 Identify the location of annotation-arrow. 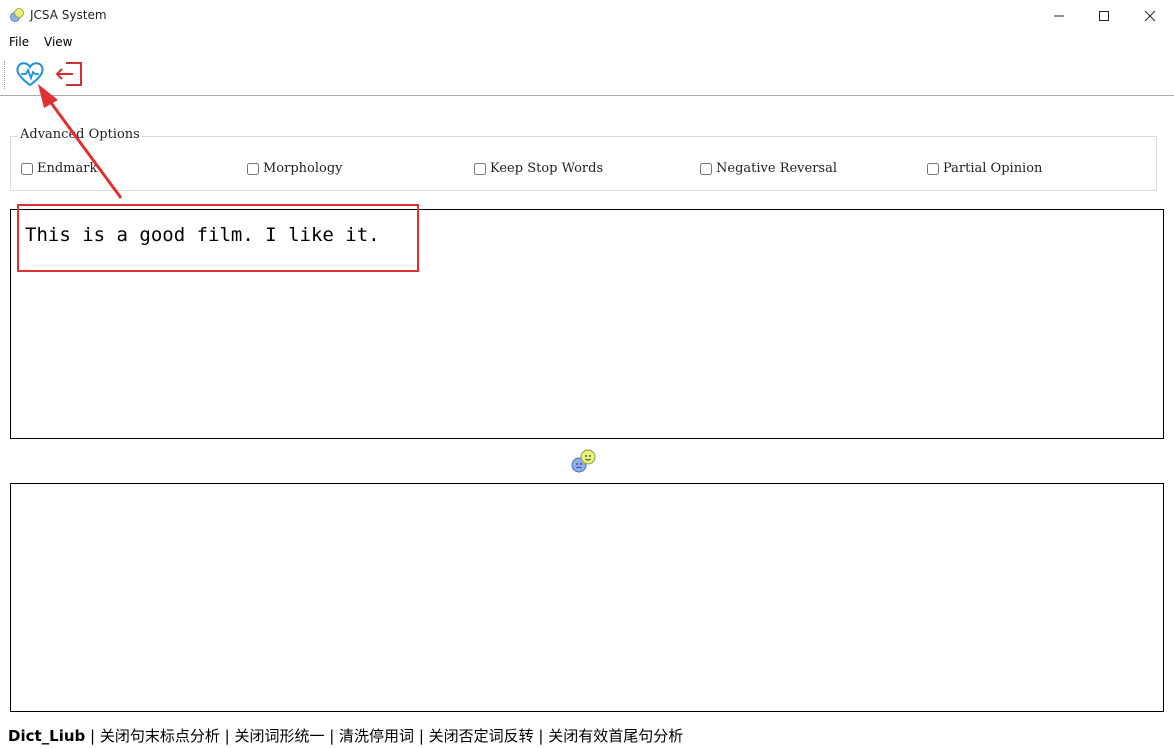
(80, 141).